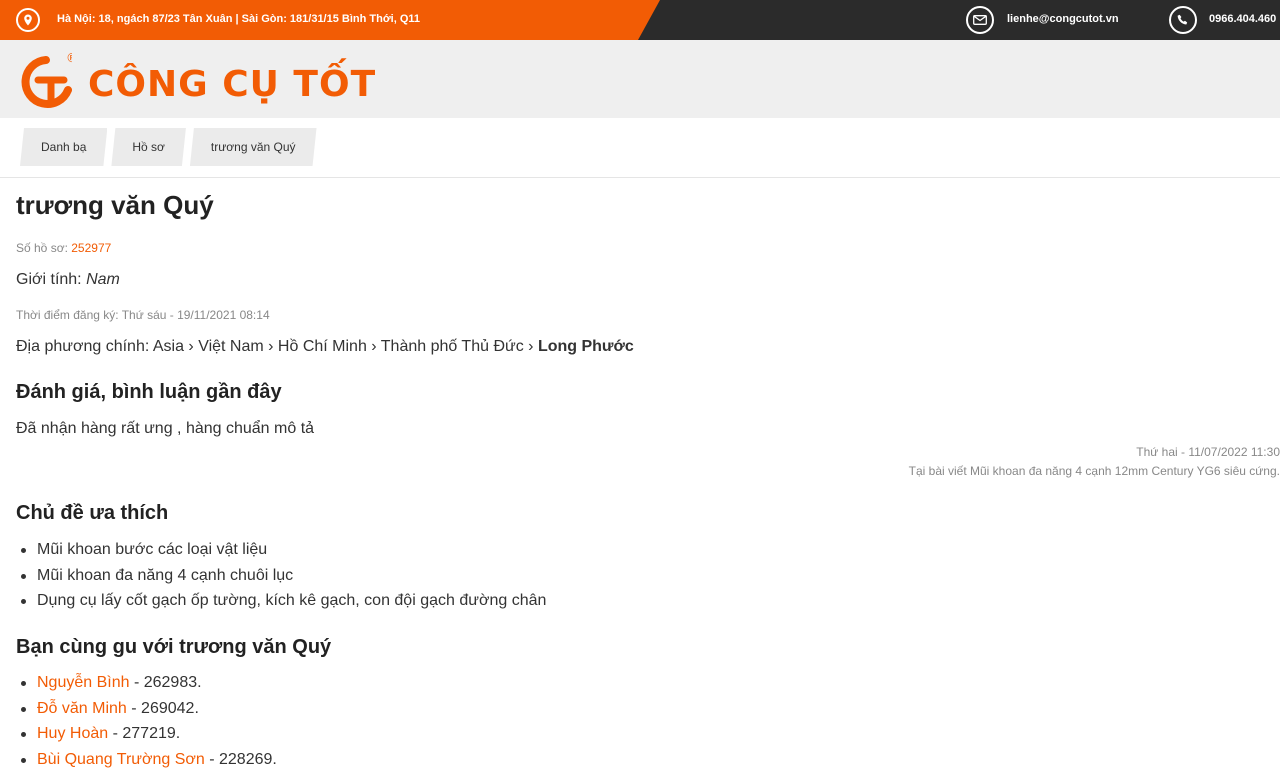  What do you see at coordinates (281, 550) in the screenshot?
I see `list-item: Mũi khoan bước các loại vật liệu` at bounding box center [281, 550].